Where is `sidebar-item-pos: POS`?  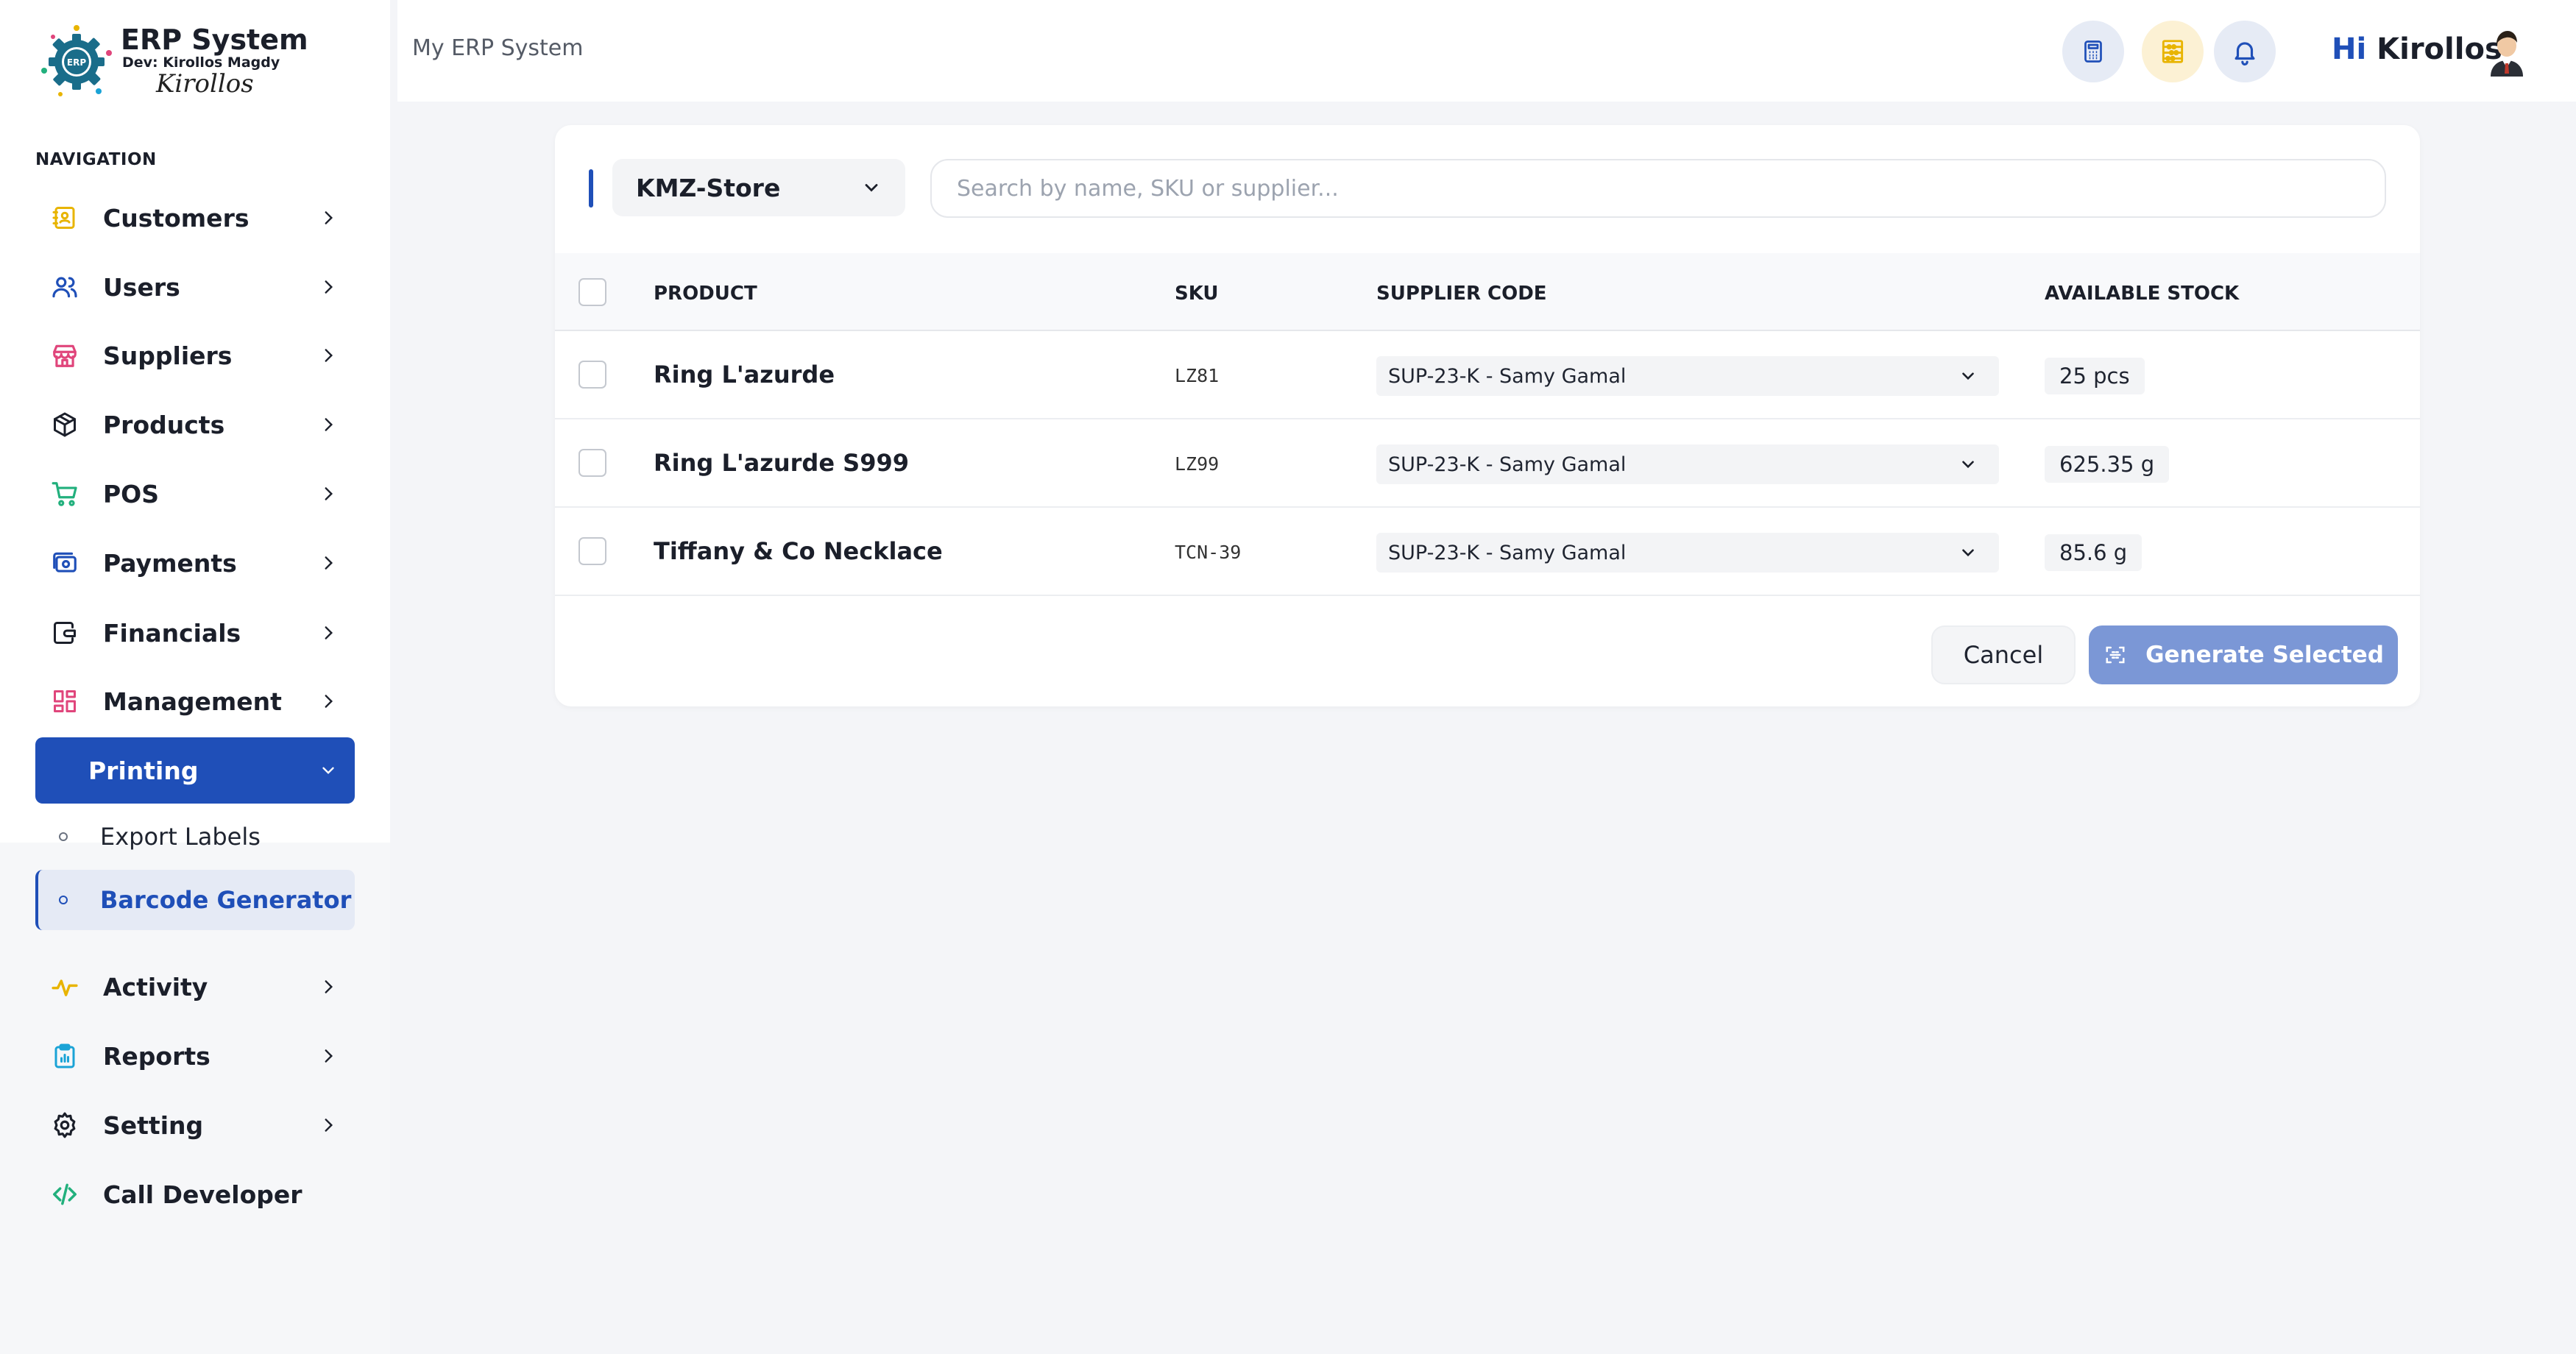
sidebar-item-pos: POS is located at coordinates (195, 494).